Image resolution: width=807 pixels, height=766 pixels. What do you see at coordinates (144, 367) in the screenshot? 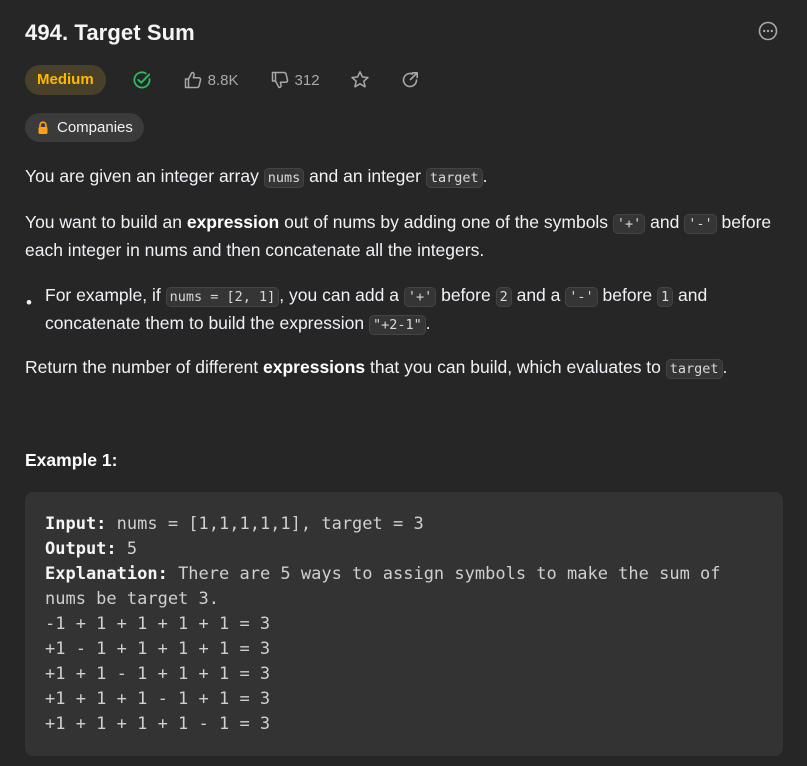
I see `text: Return the number of different` at bounding box center [144, 367].